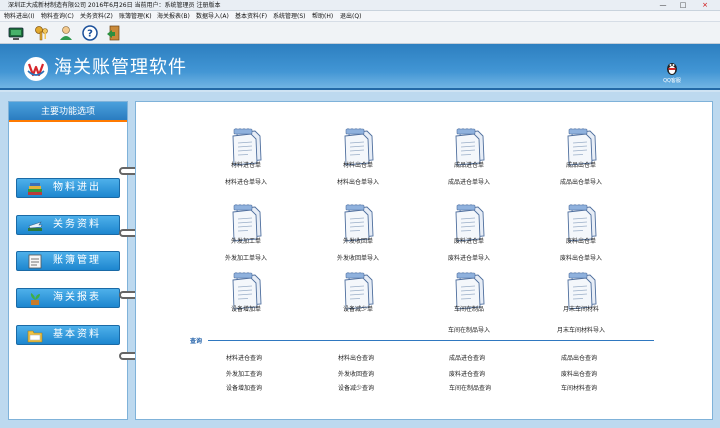 The image size is (720, 428). What do you see at coordinates (467, 357) in the screenshot?
I see `query-link: 成品进仓查询` at bounding box center [467, 357].